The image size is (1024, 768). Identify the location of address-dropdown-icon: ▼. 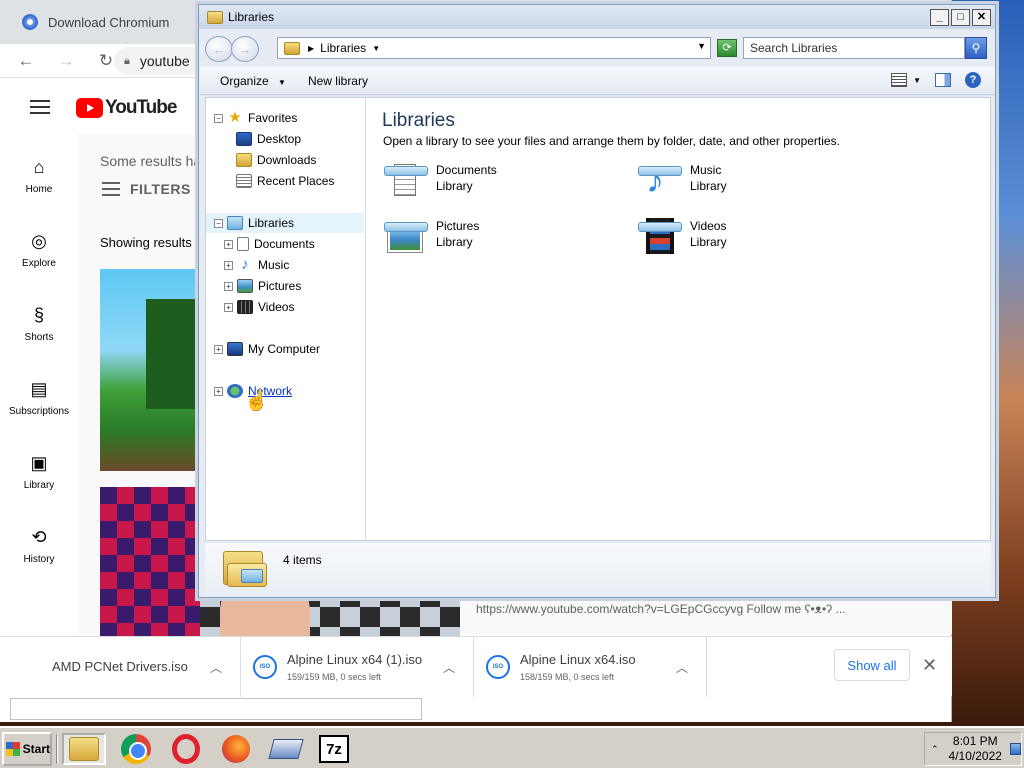
(701, 46).